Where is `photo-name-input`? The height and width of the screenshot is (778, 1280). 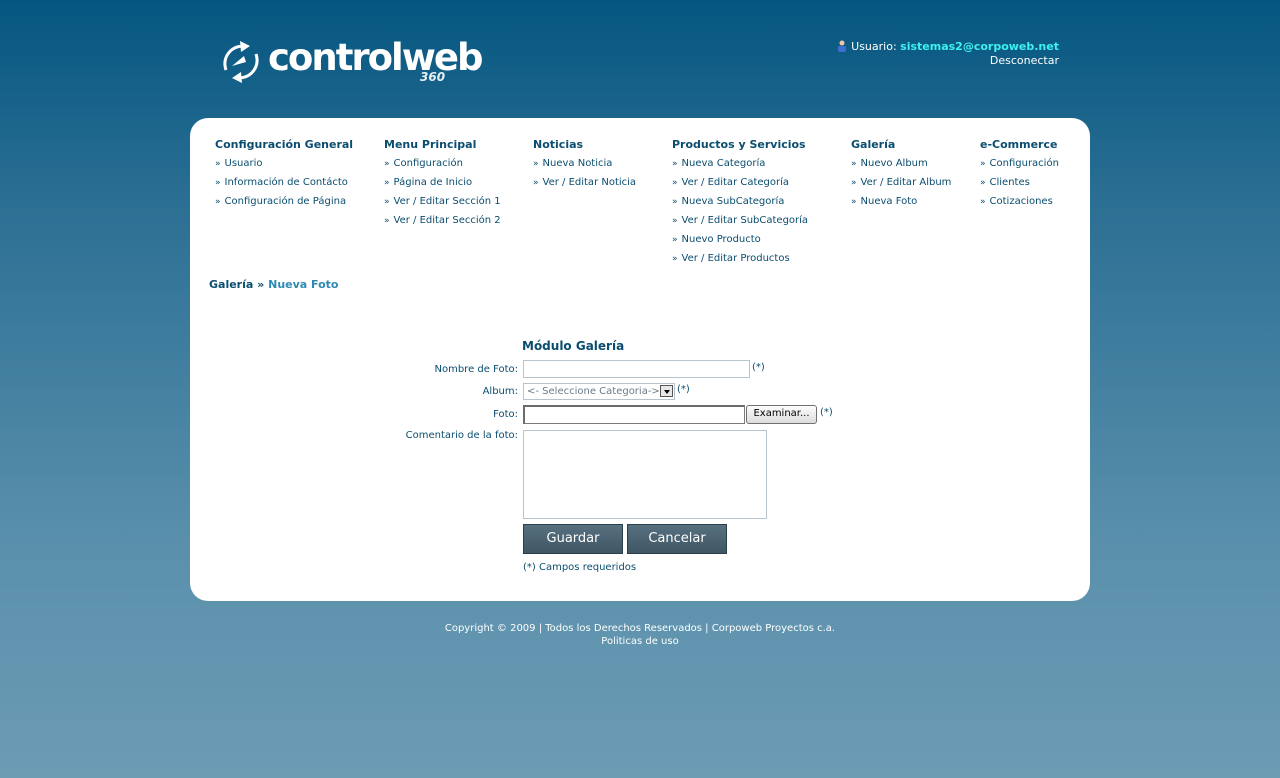
photo-name-input is located at coordinates (636, 369).